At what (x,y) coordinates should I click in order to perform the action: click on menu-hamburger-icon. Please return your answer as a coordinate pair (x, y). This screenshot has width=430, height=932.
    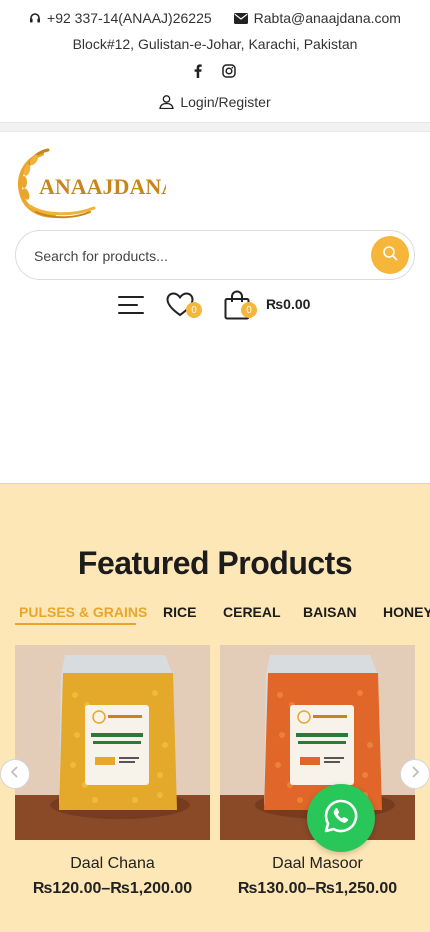
    Looking at the image, I should click on (131, 305).